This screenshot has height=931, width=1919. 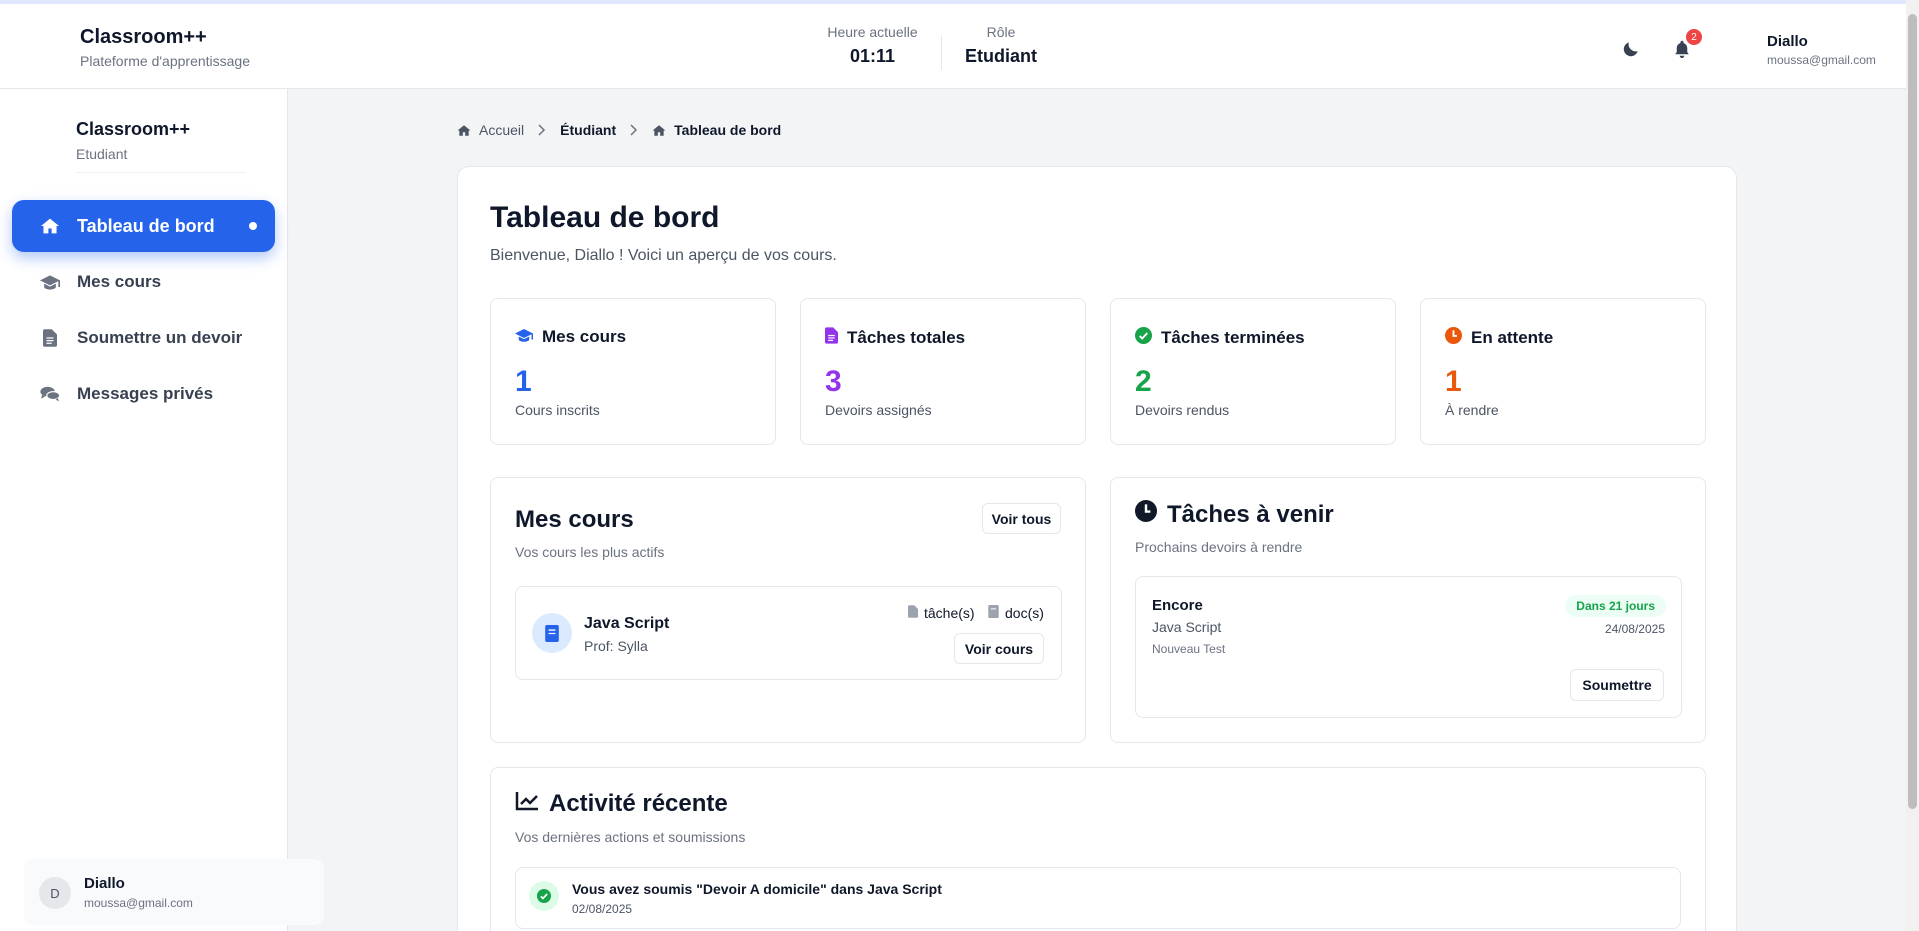 What do you see at coordinates (584, 336) in the screenshot?
I see `stat-title: Mes cours` at bounding box center [584, 336].